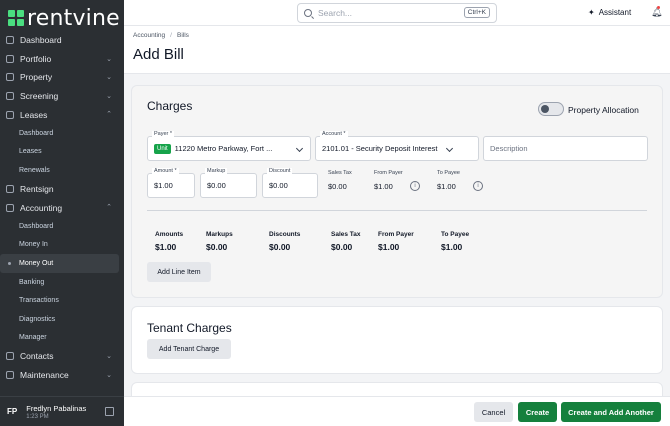 Image resolution: width=670 pixels, height=426 pixels. I want to click on sidebar-item-label: Leases, so click(34, 114).